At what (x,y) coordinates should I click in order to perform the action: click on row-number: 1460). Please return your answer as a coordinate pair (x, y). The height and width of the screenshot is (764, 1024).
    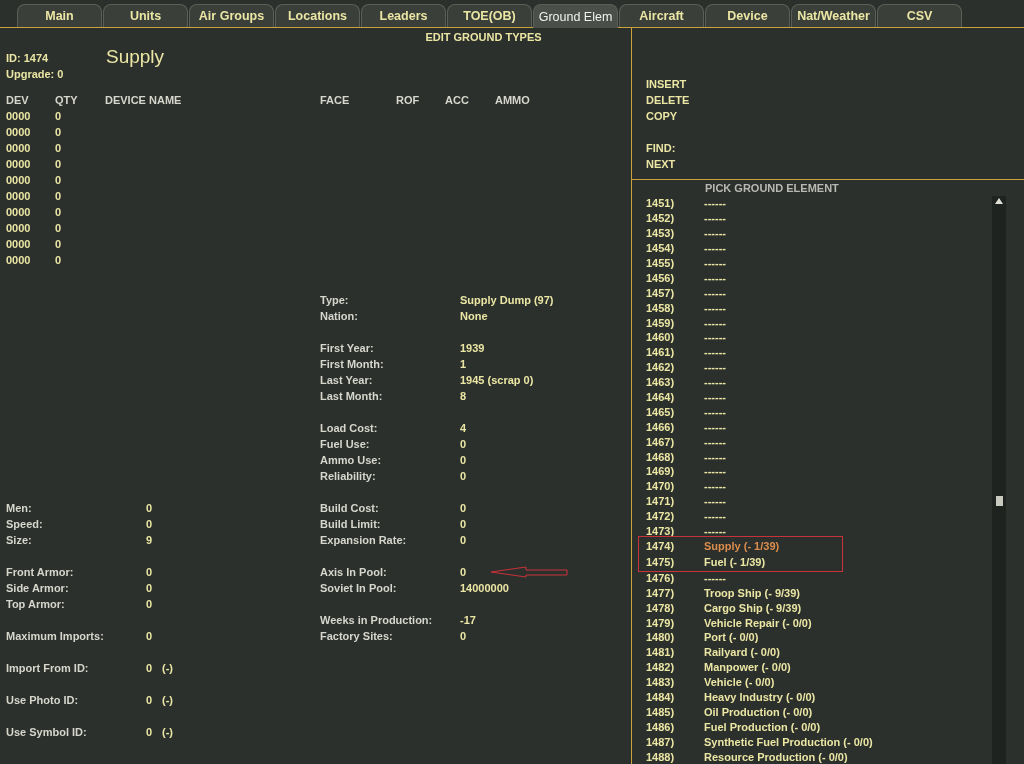
    Looking at the image, I should click on (661, 337).